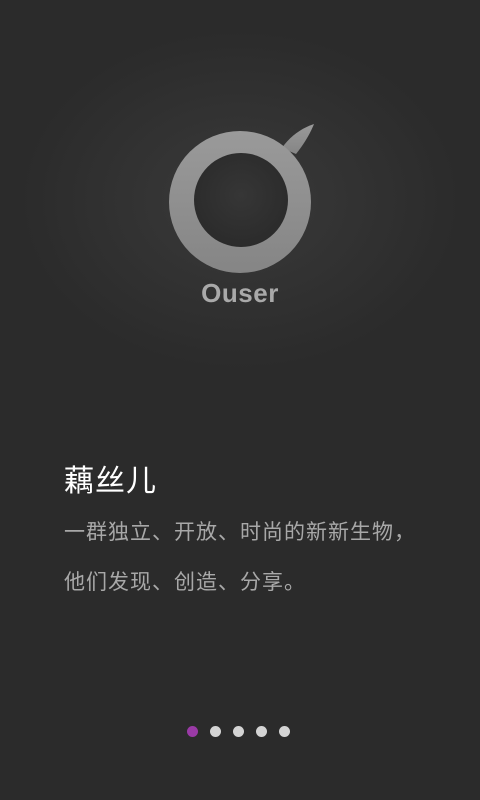  I want to click on page-indicator, so click(238, 731).